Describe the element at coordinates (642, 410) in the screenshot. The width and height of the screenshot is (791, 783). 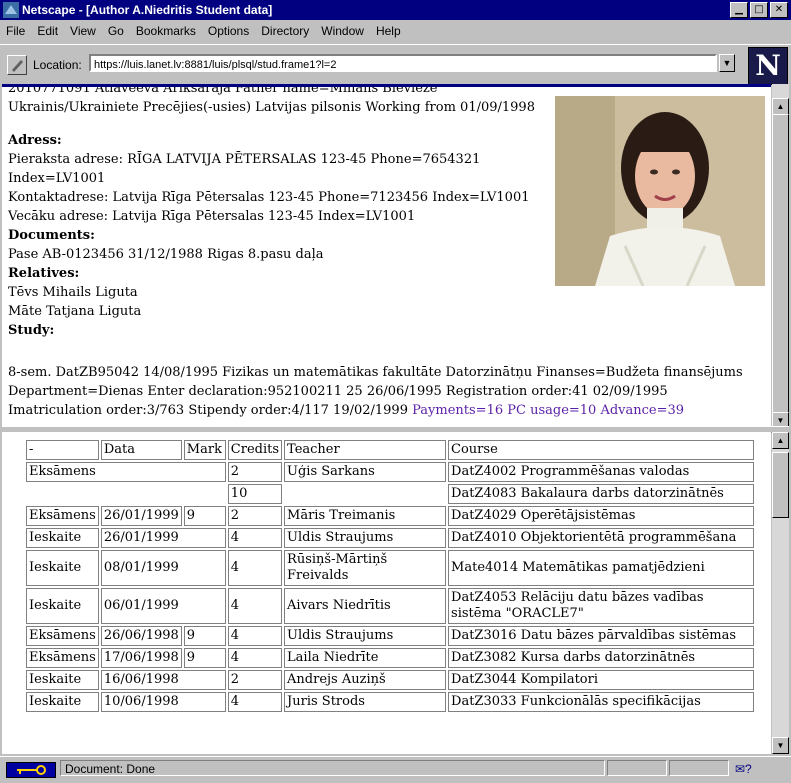
I see `advance-link: Advance=39` at that location.